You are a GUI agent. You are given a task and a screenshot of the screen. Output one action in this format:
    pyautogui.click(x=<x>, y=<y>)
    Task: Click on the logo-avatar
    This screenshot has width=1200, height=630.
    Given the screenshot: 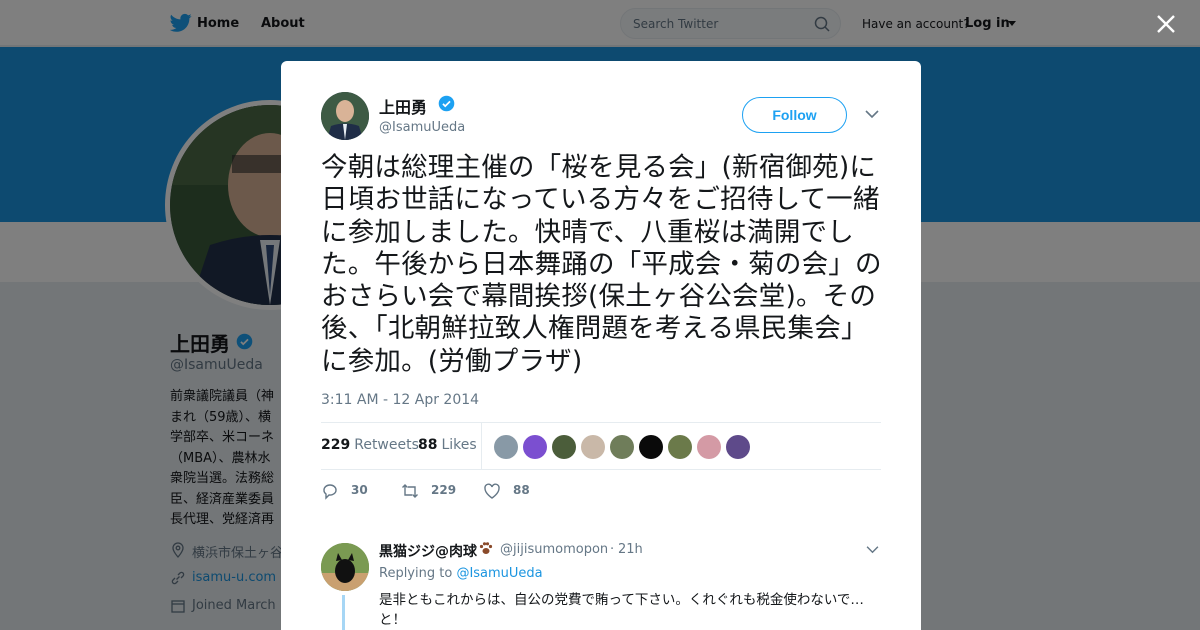 What is the action you would take?
    pyautogui.click(x=622, y=447)
    